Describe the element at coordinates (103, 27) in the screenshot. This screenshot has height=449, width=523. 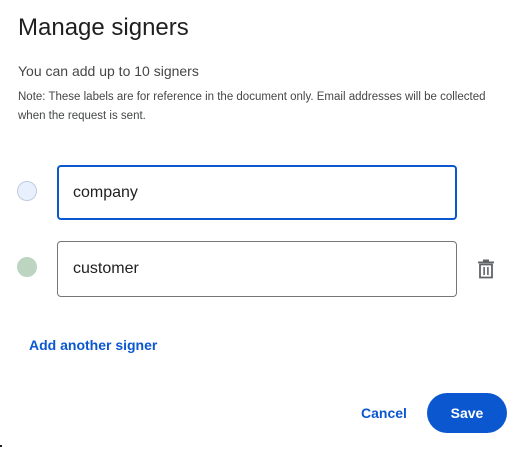
I see `dialog-title: Manage signers` at that location.